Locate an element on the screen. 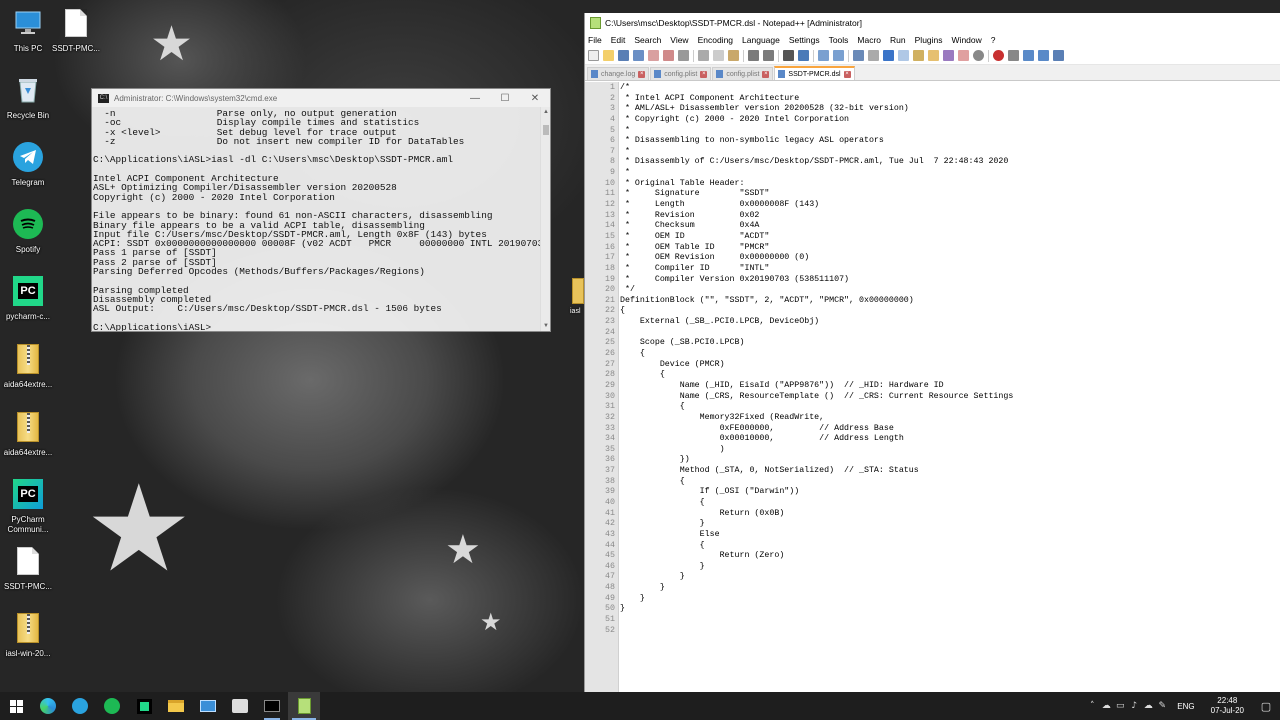  notification-icon: ▢ is located at coordinates (1266, 706).